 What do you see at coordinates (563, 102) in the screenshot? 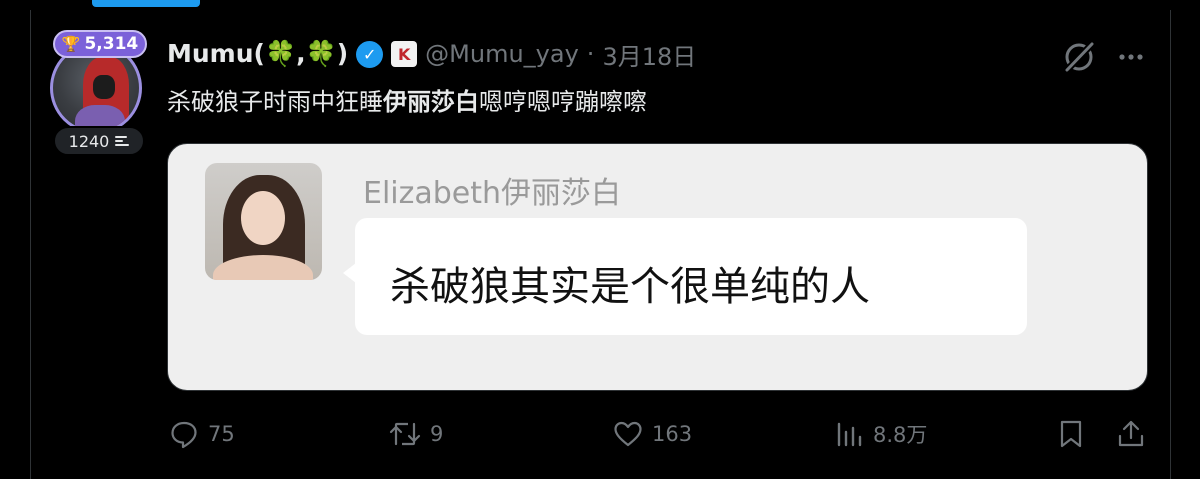
I see `tweet-text-after: 嗯哼嗯哼蹦嚓嚓` at bounding box center [563, 102].